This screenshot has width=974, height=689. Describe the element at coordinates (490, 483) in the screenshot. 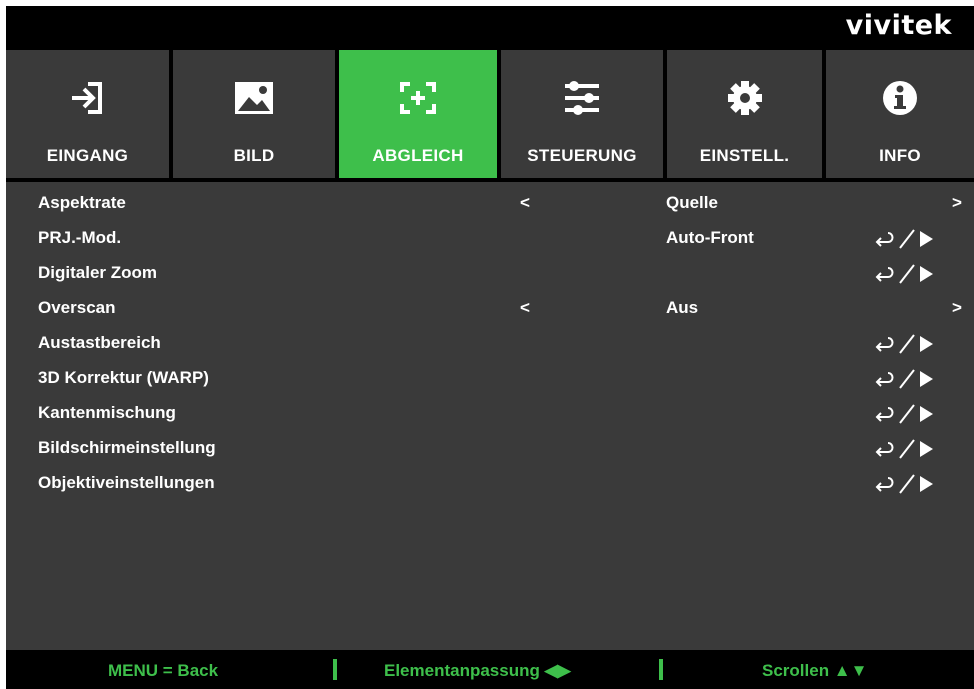

I see `menu-item-objektiveinstellungen: Objektiveinstellungen` at that location.